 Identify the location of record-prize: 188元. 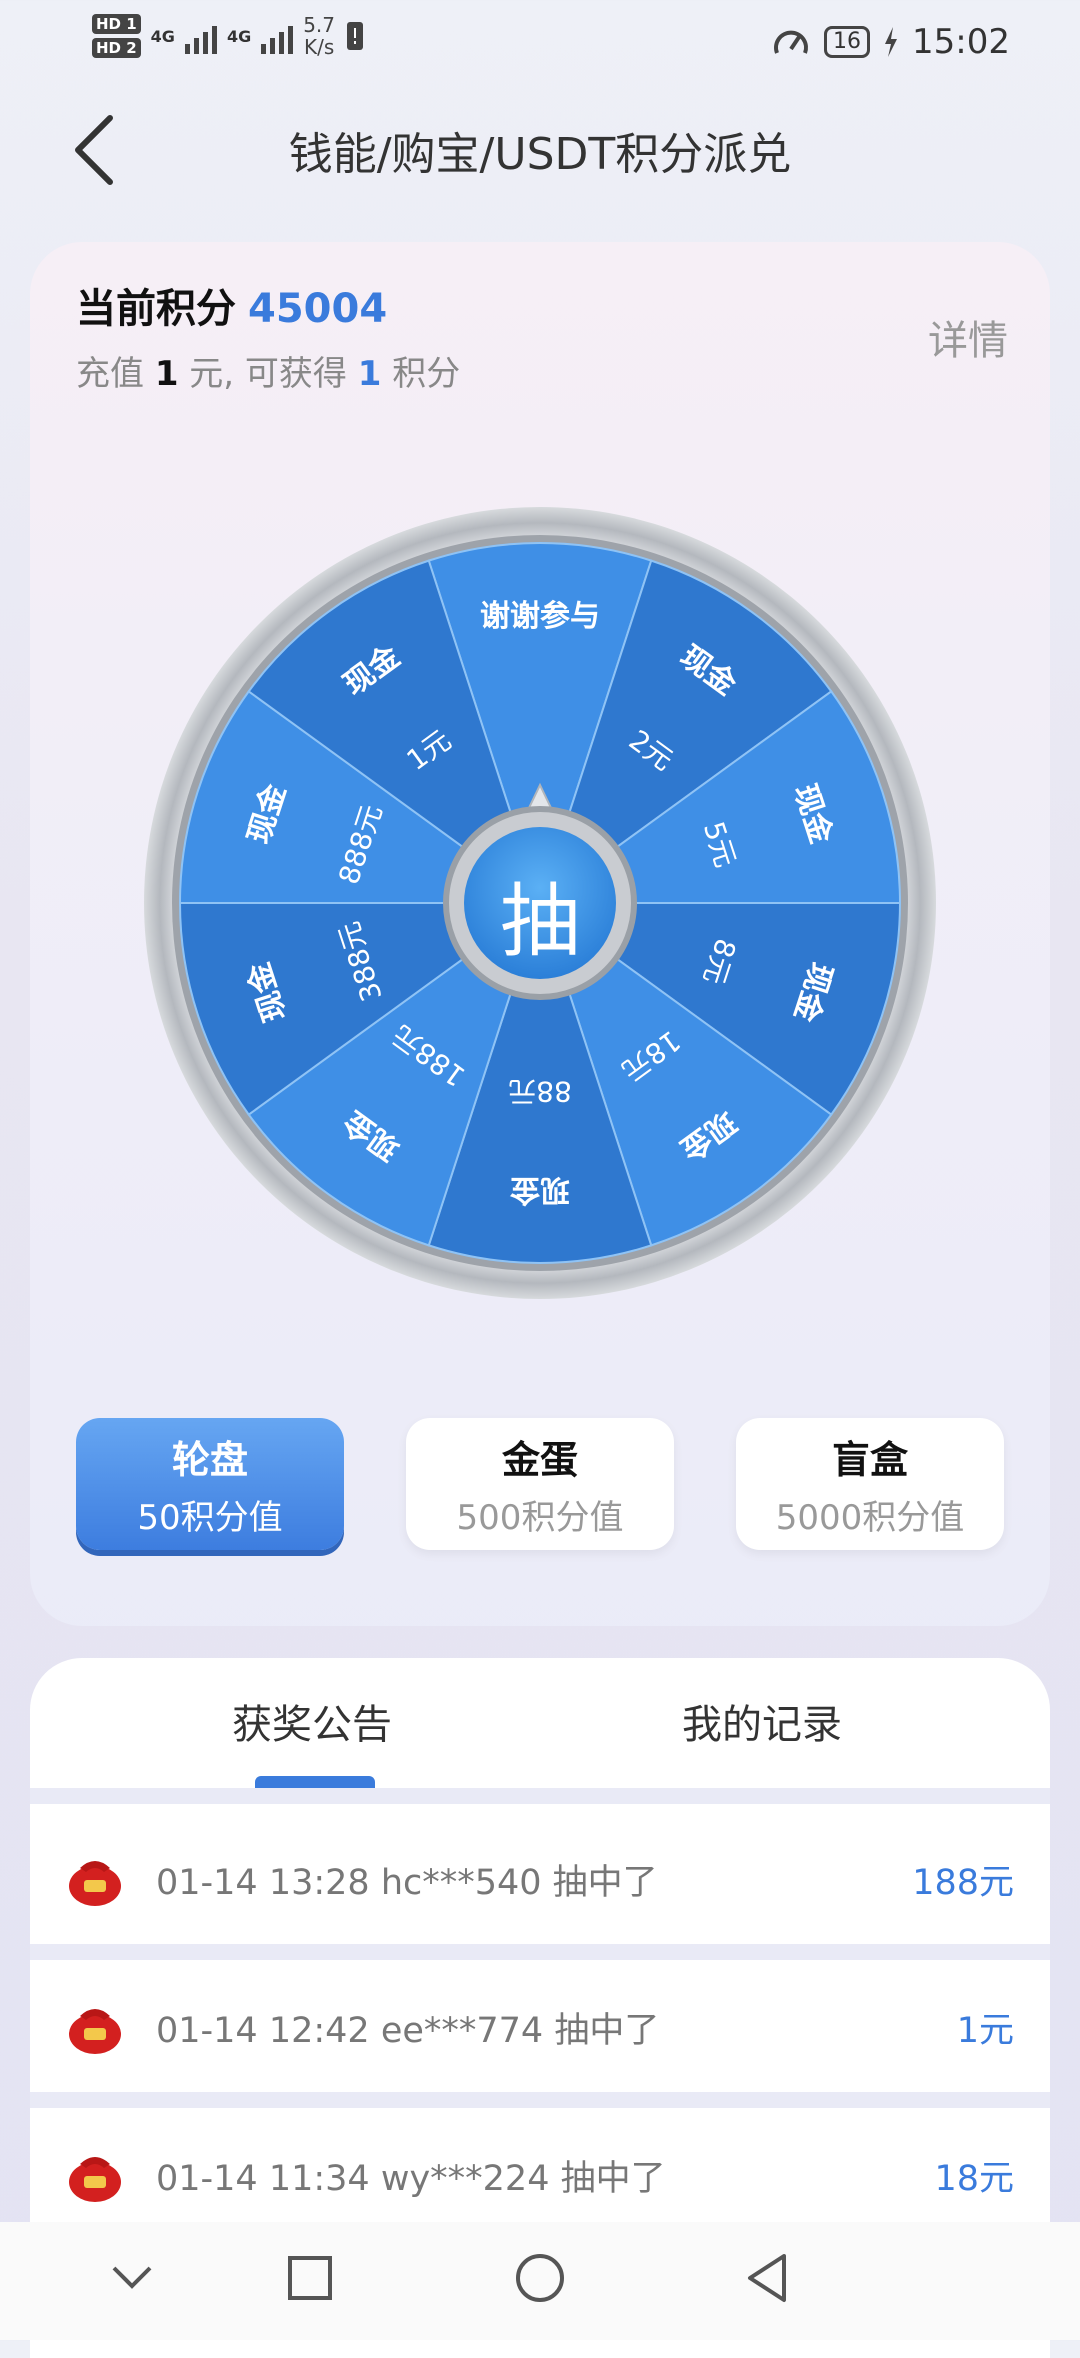
(963, 1883).